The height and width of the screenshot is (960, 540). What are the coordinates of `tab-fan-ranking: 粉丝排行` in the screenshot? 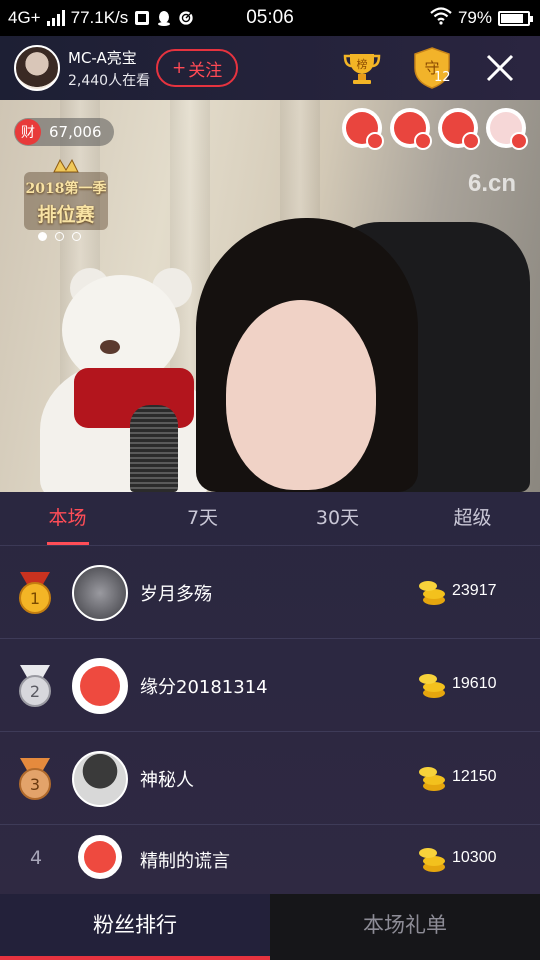 It's located at (135, 927).